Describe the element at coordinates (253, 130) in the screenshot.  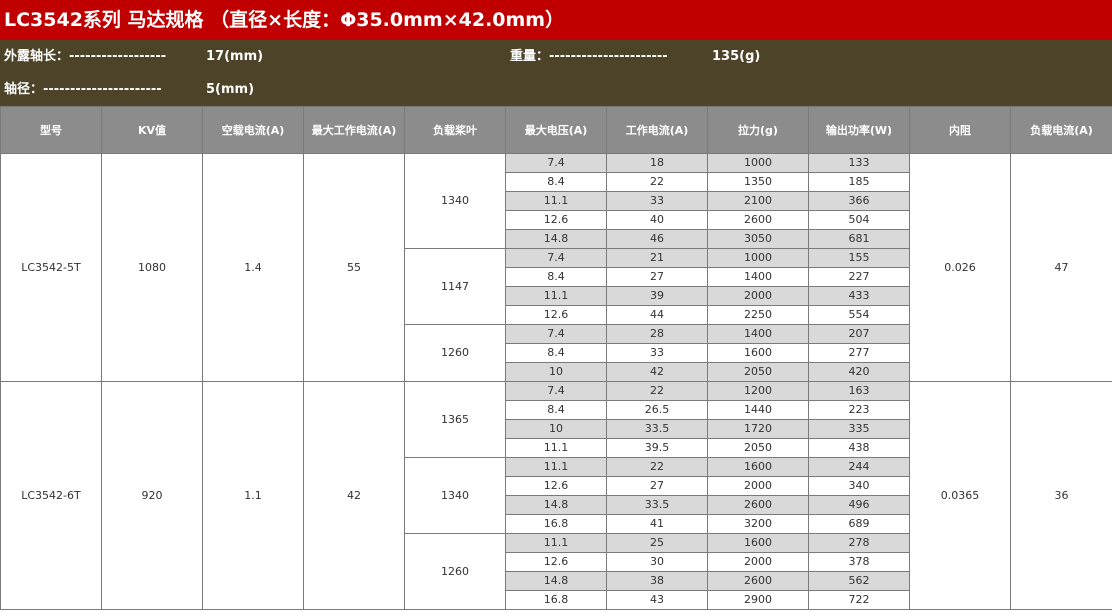
I see `header-noload-current: 空载电流(A)` at that location.